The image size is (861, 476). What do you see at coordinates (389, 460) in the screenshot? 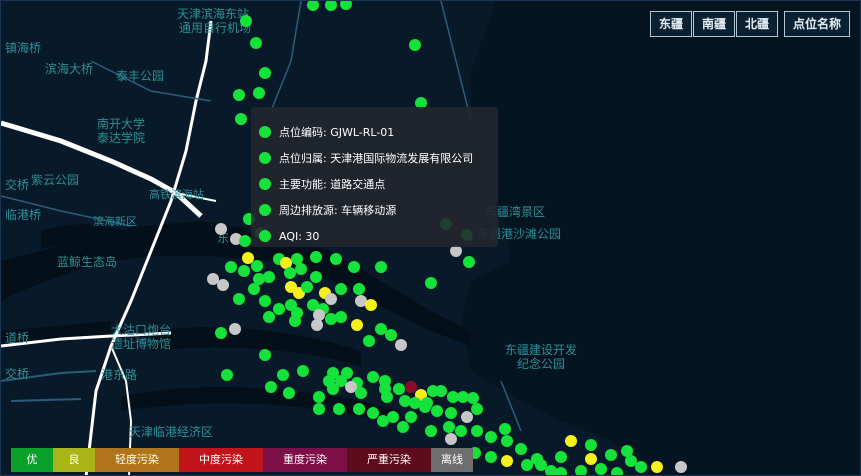
I see `legend-severe-pollution: 严重污染` at bounding box center [389, 460].